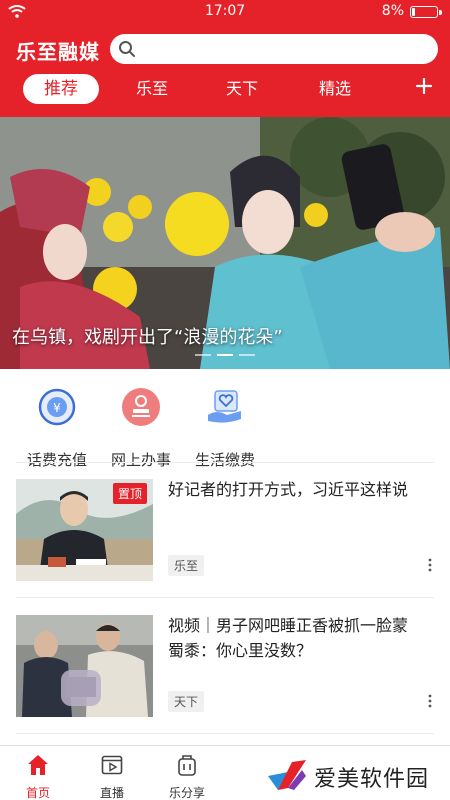 Image resolution: width=450 pixels, height=800 pixels. I want to click on nav-share: 乐分享, so click(187, 777).